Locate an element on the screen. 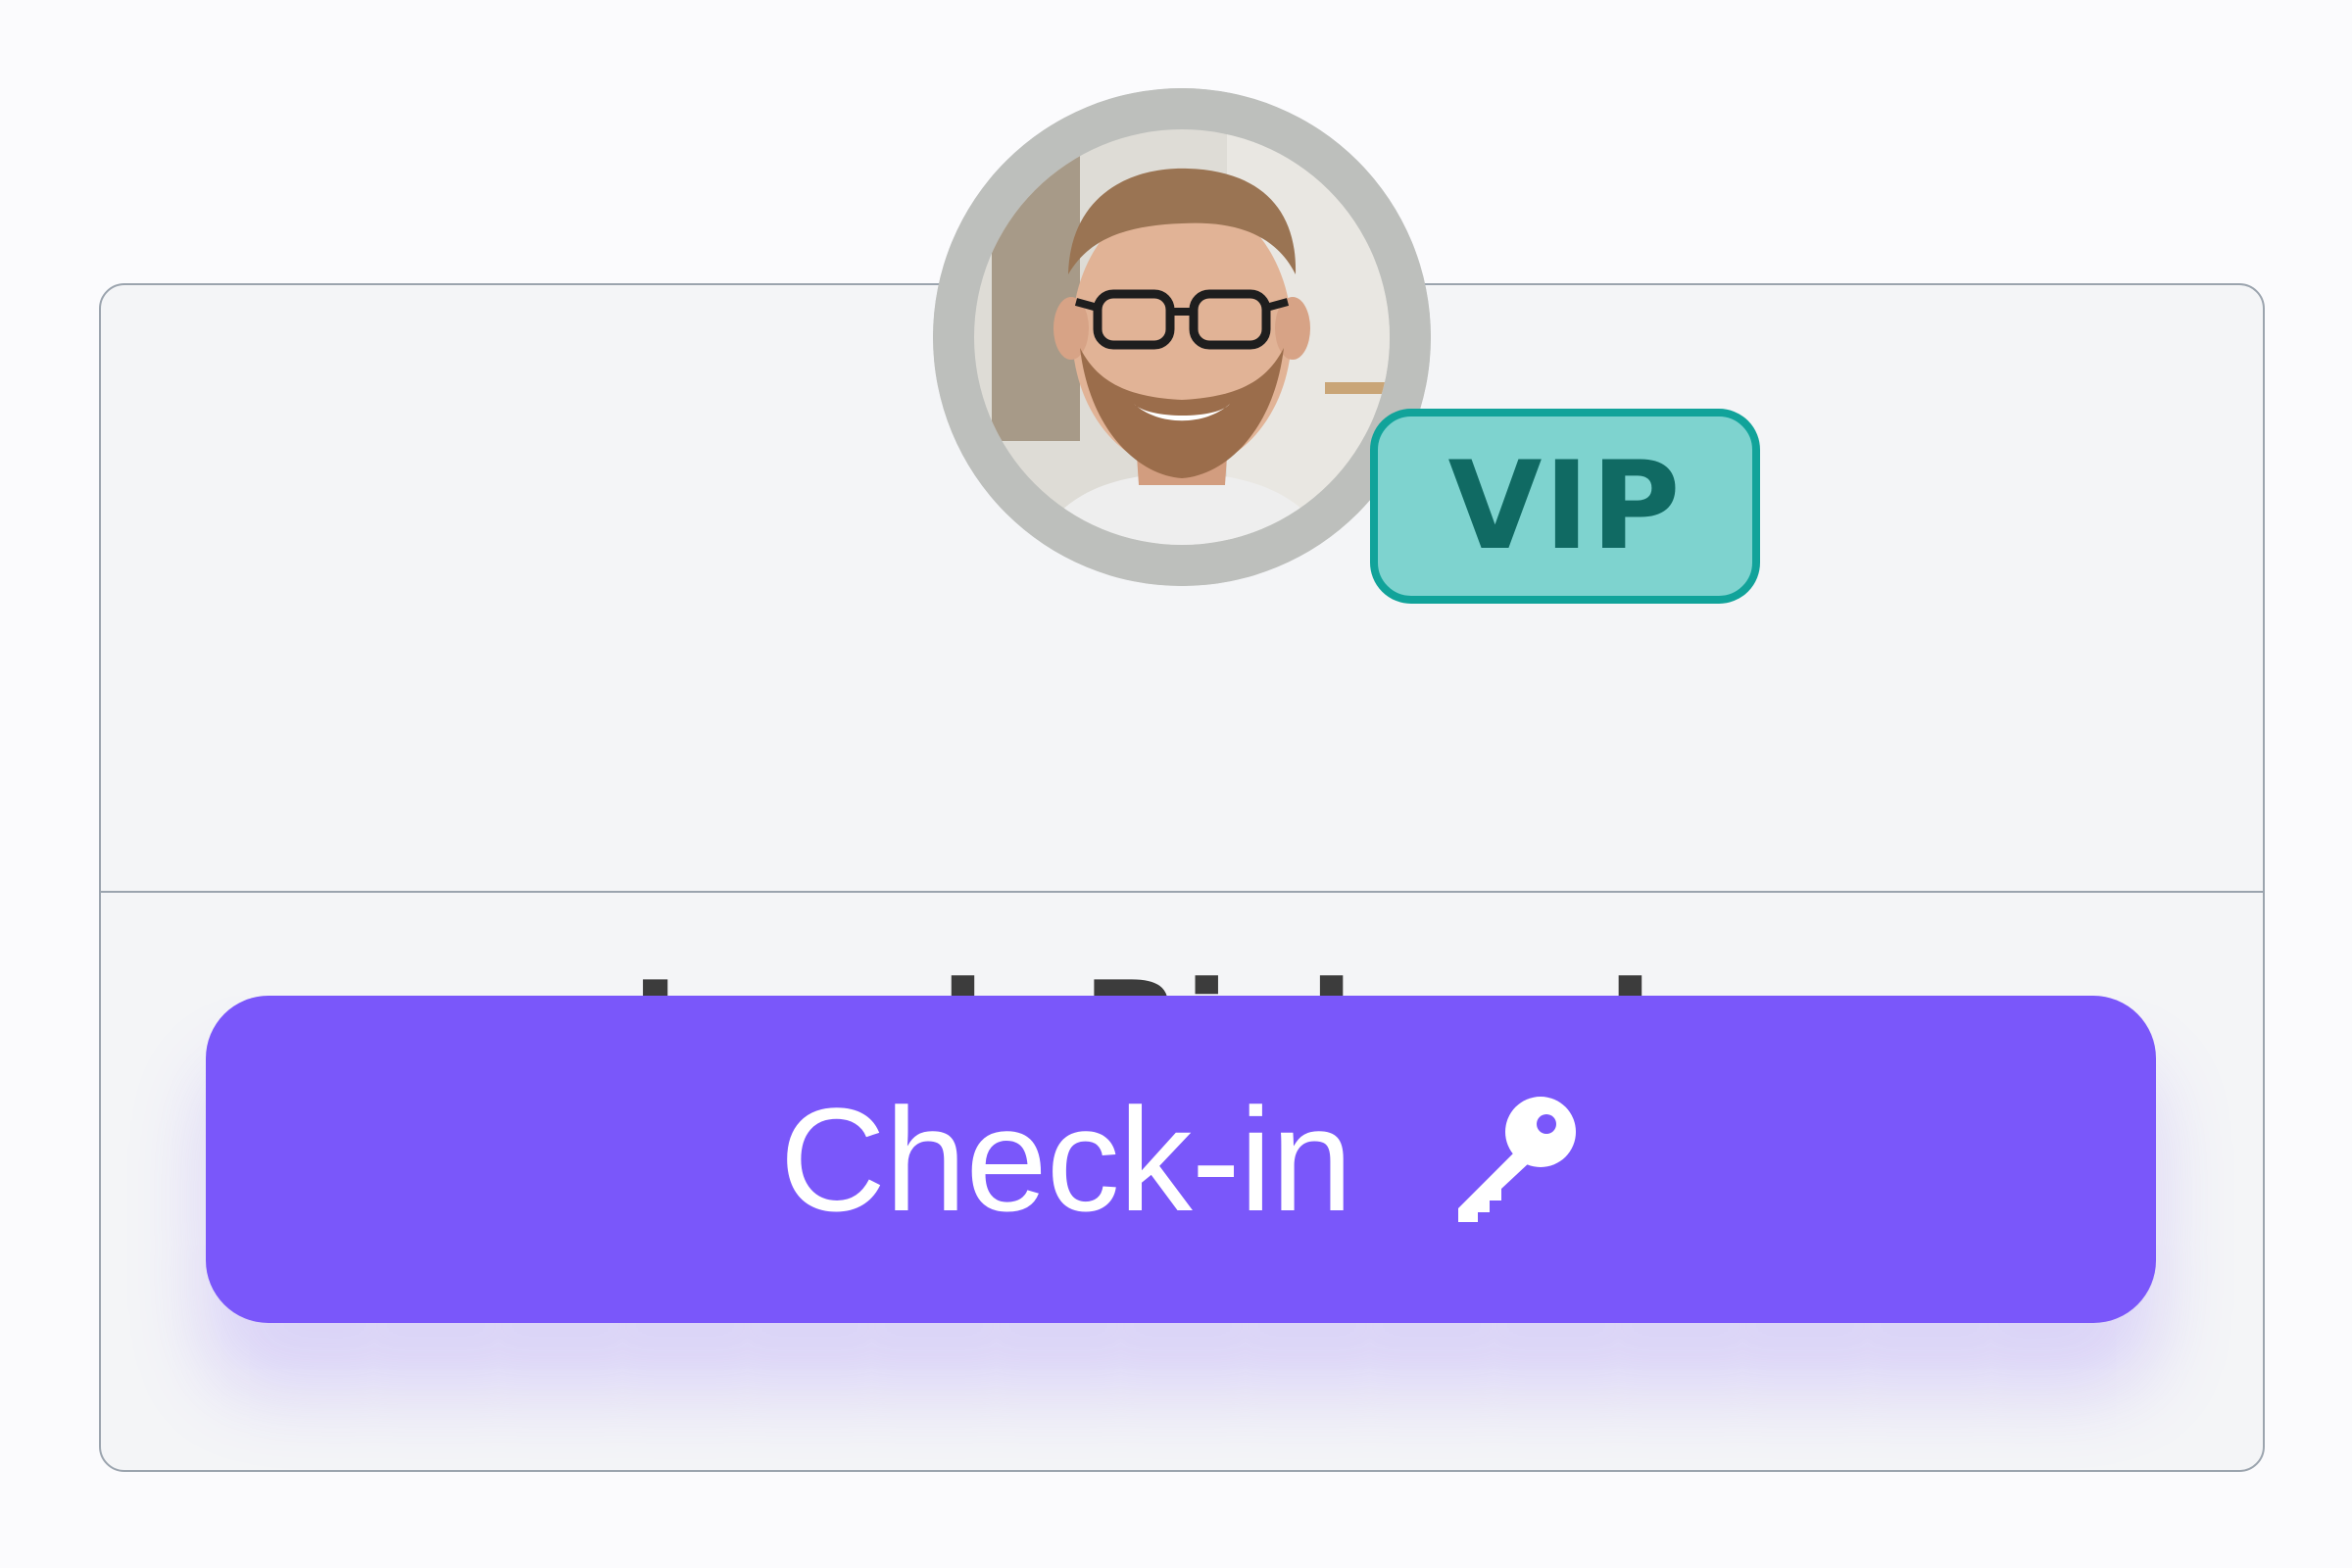 The height and width of the screenshot is (1568, 2352). avatar is located at coordinates (1182, 337).